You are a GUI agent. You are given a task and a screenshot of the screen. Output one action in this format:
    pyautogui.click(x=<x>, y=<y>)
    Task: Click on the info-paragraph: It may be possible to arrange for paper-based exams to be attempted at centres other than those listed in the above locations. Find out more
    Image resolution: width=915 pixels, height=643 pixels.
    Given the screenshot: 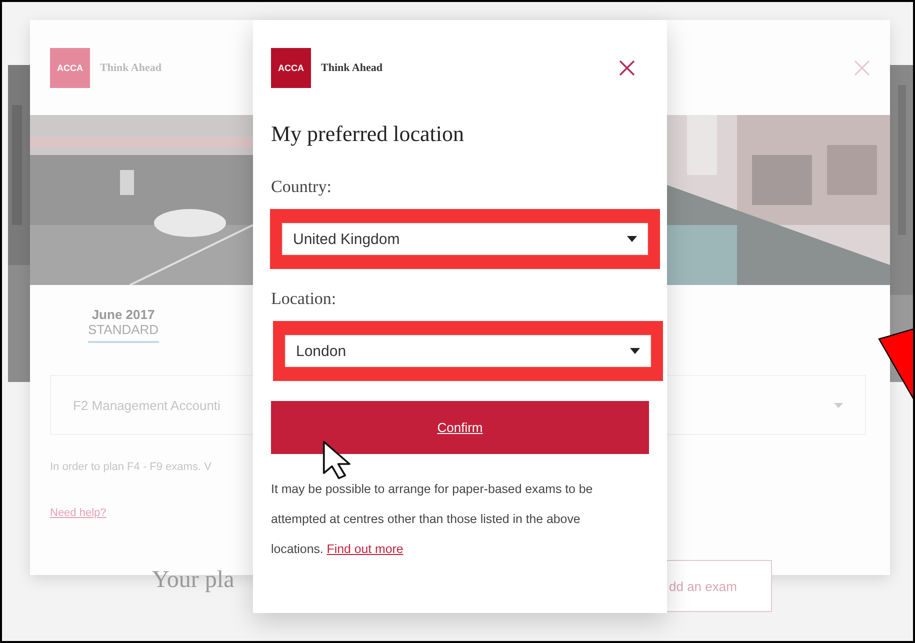 What is the action you would take?
    pyautogui.click(x=432, y=519)
    